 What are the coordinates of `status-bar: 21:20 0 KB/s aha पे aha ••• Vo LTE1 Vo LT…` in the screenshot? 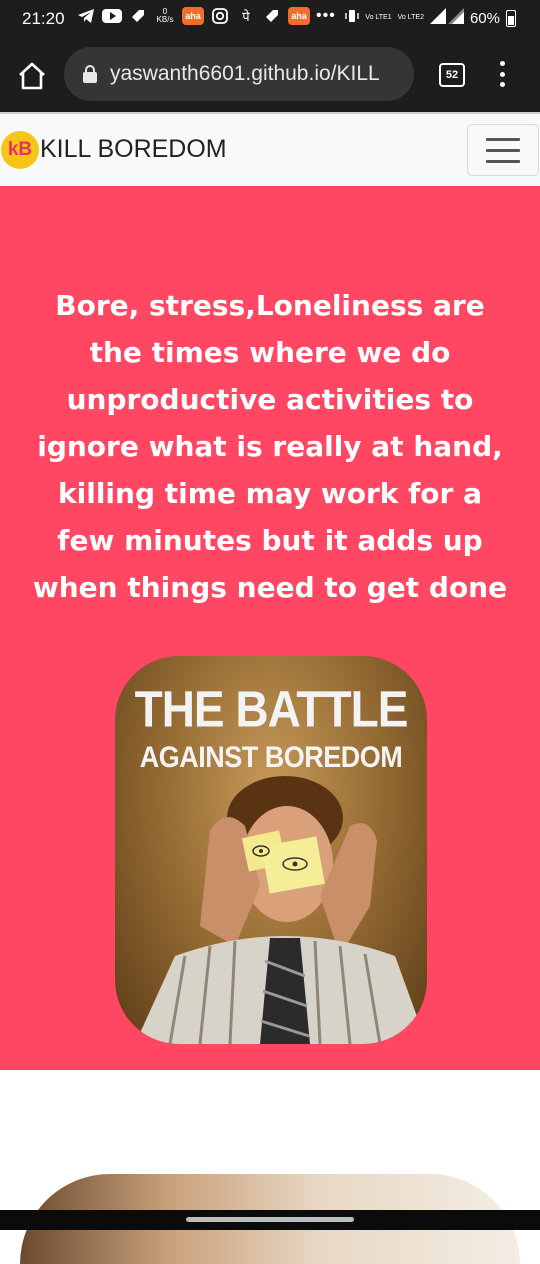 It's located at (270, 19).